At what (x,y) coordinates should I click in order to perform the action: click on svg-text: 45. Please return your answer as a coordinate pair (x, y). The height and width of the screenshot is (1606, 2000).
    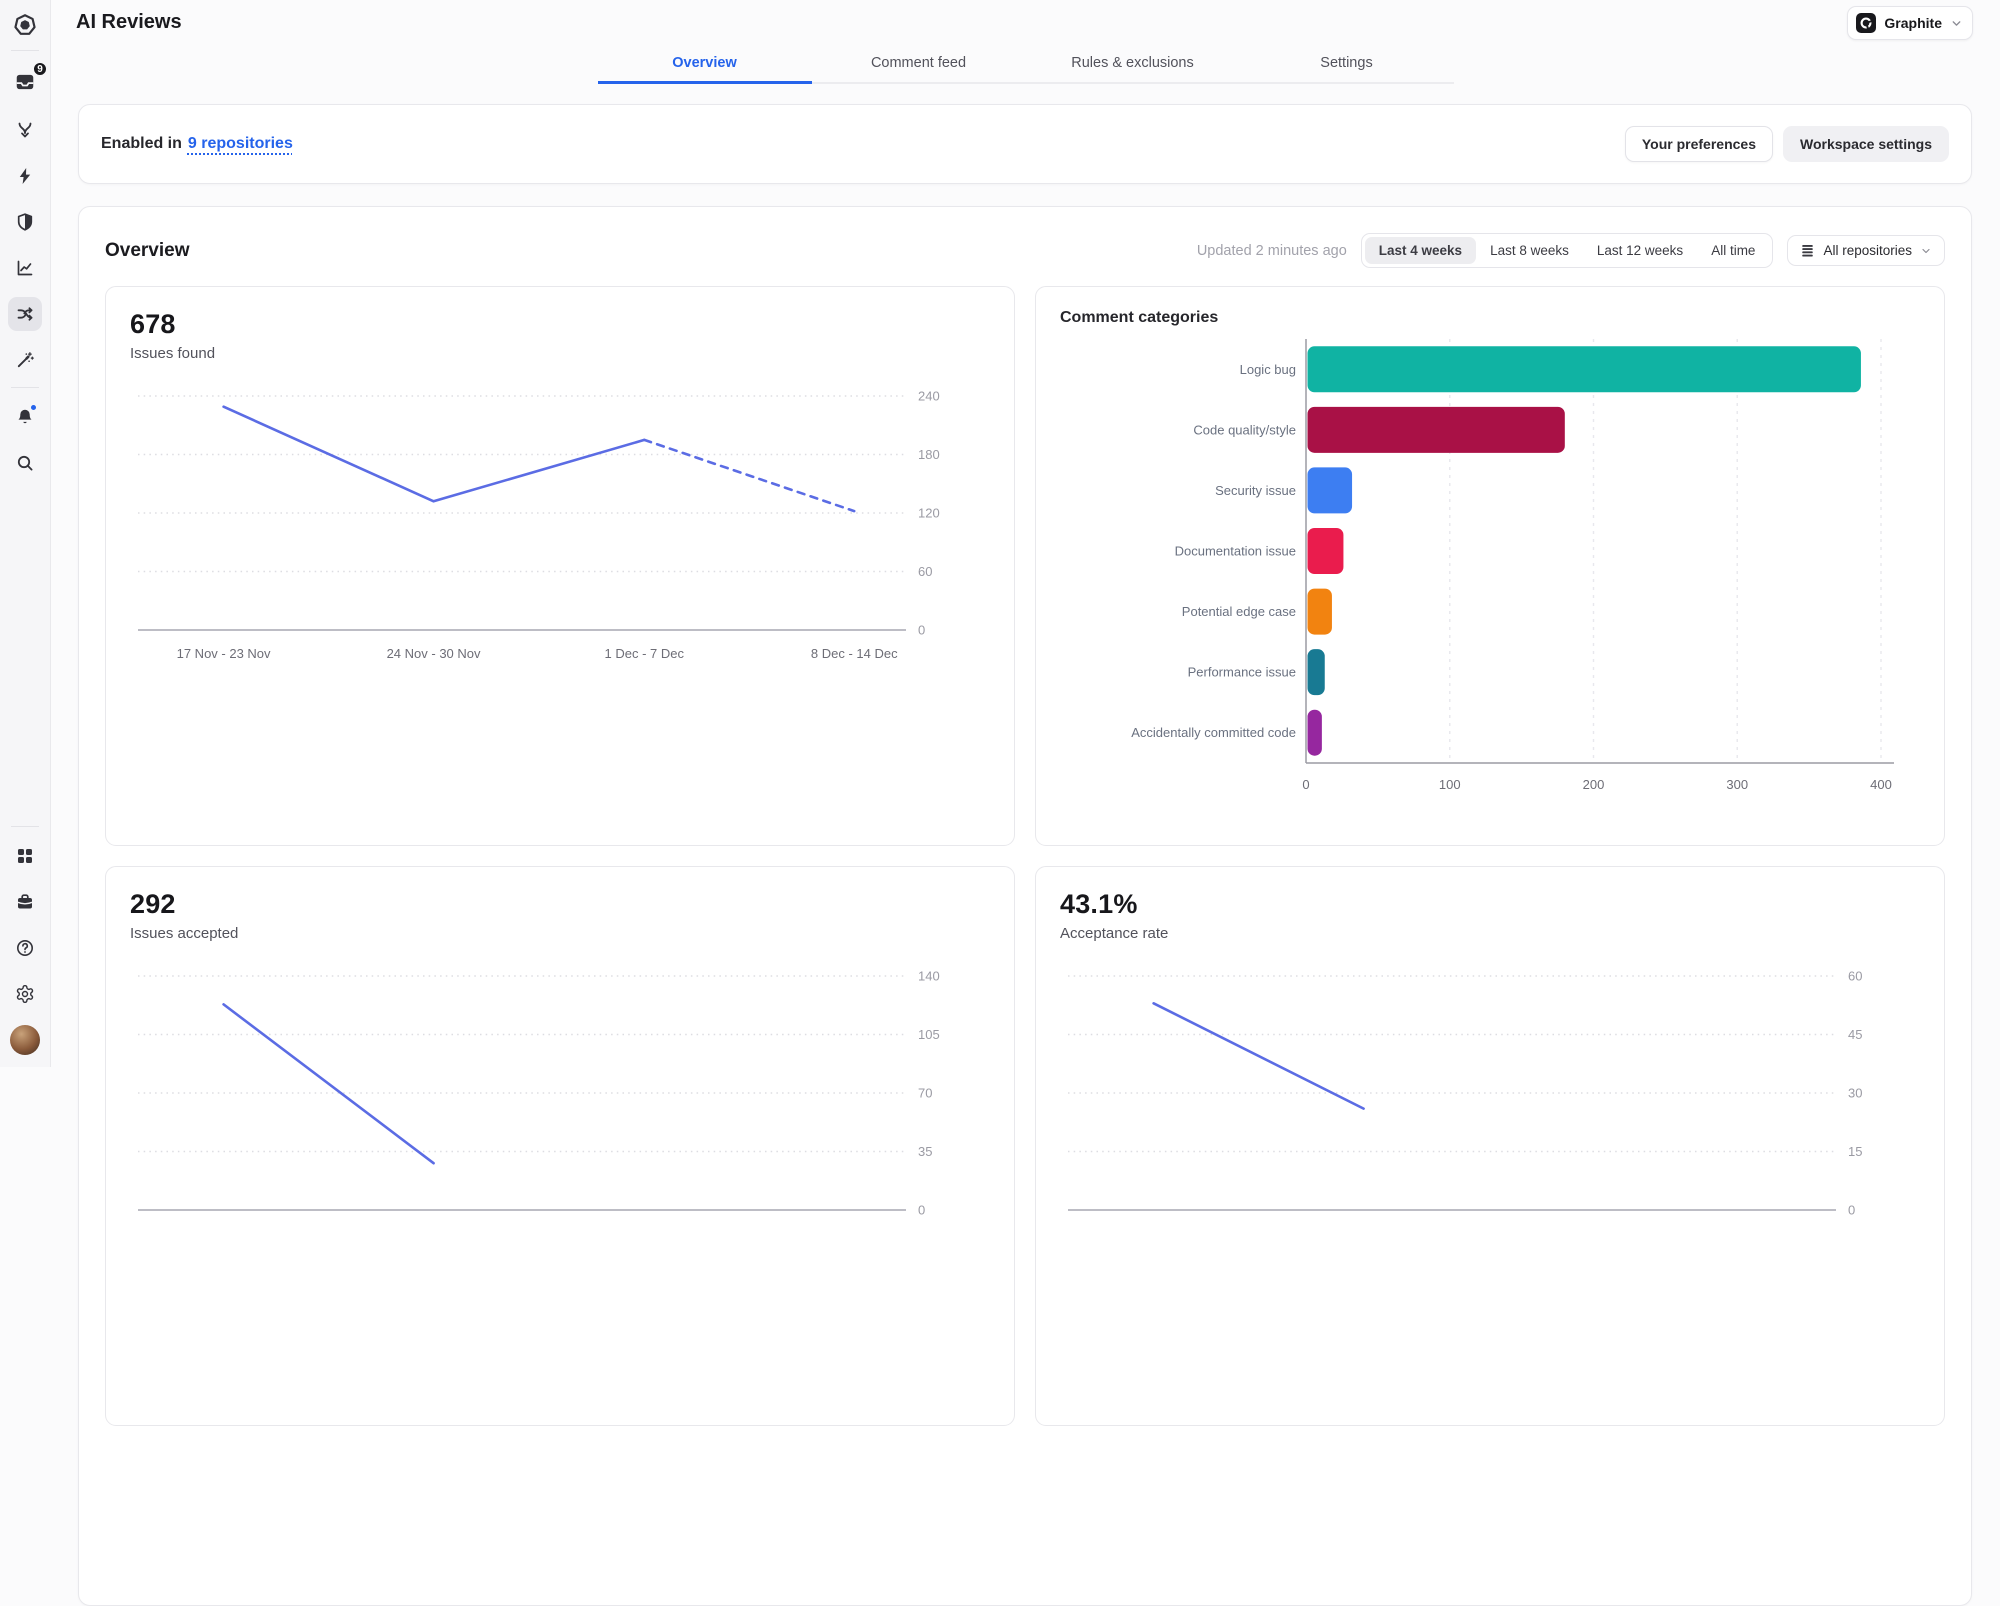
    Looking at the image, I should click on (1855, 1034).